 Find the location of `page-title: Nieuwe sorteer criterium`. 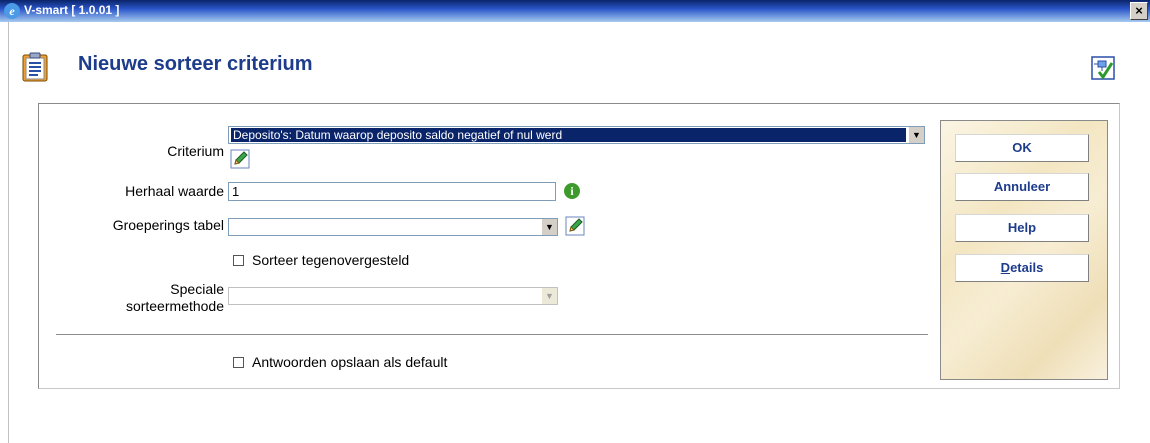

page-title: Nieuwe sorteer criterium is located at coordinates (195, 64).